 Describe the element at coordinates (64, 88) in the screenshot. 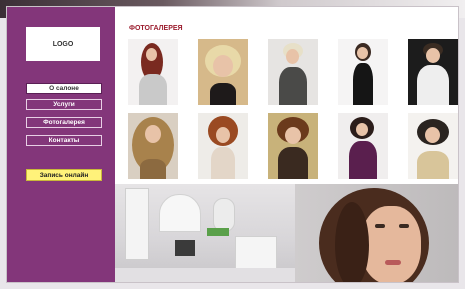

I see `nav-about-button: О салоне` at that location.